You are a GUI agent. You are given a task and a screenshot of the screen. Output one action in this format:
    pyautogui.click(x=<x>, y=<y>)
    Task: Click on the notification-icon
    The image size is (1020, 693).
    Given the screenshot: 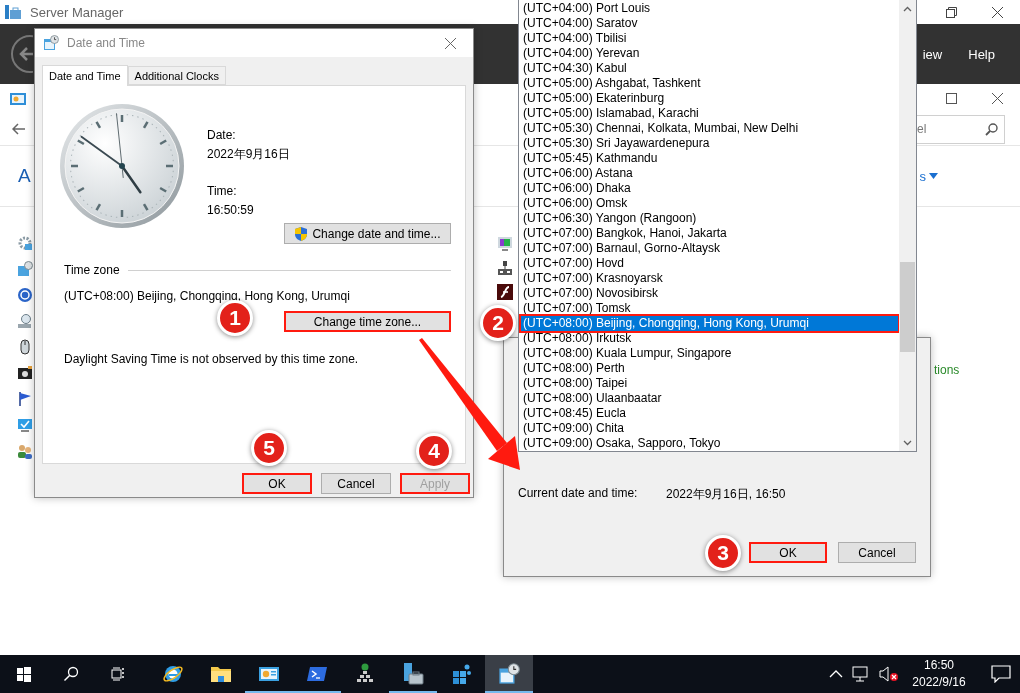 What is the action you would take?
    pyautogui.click(x=1001, y=674)
    